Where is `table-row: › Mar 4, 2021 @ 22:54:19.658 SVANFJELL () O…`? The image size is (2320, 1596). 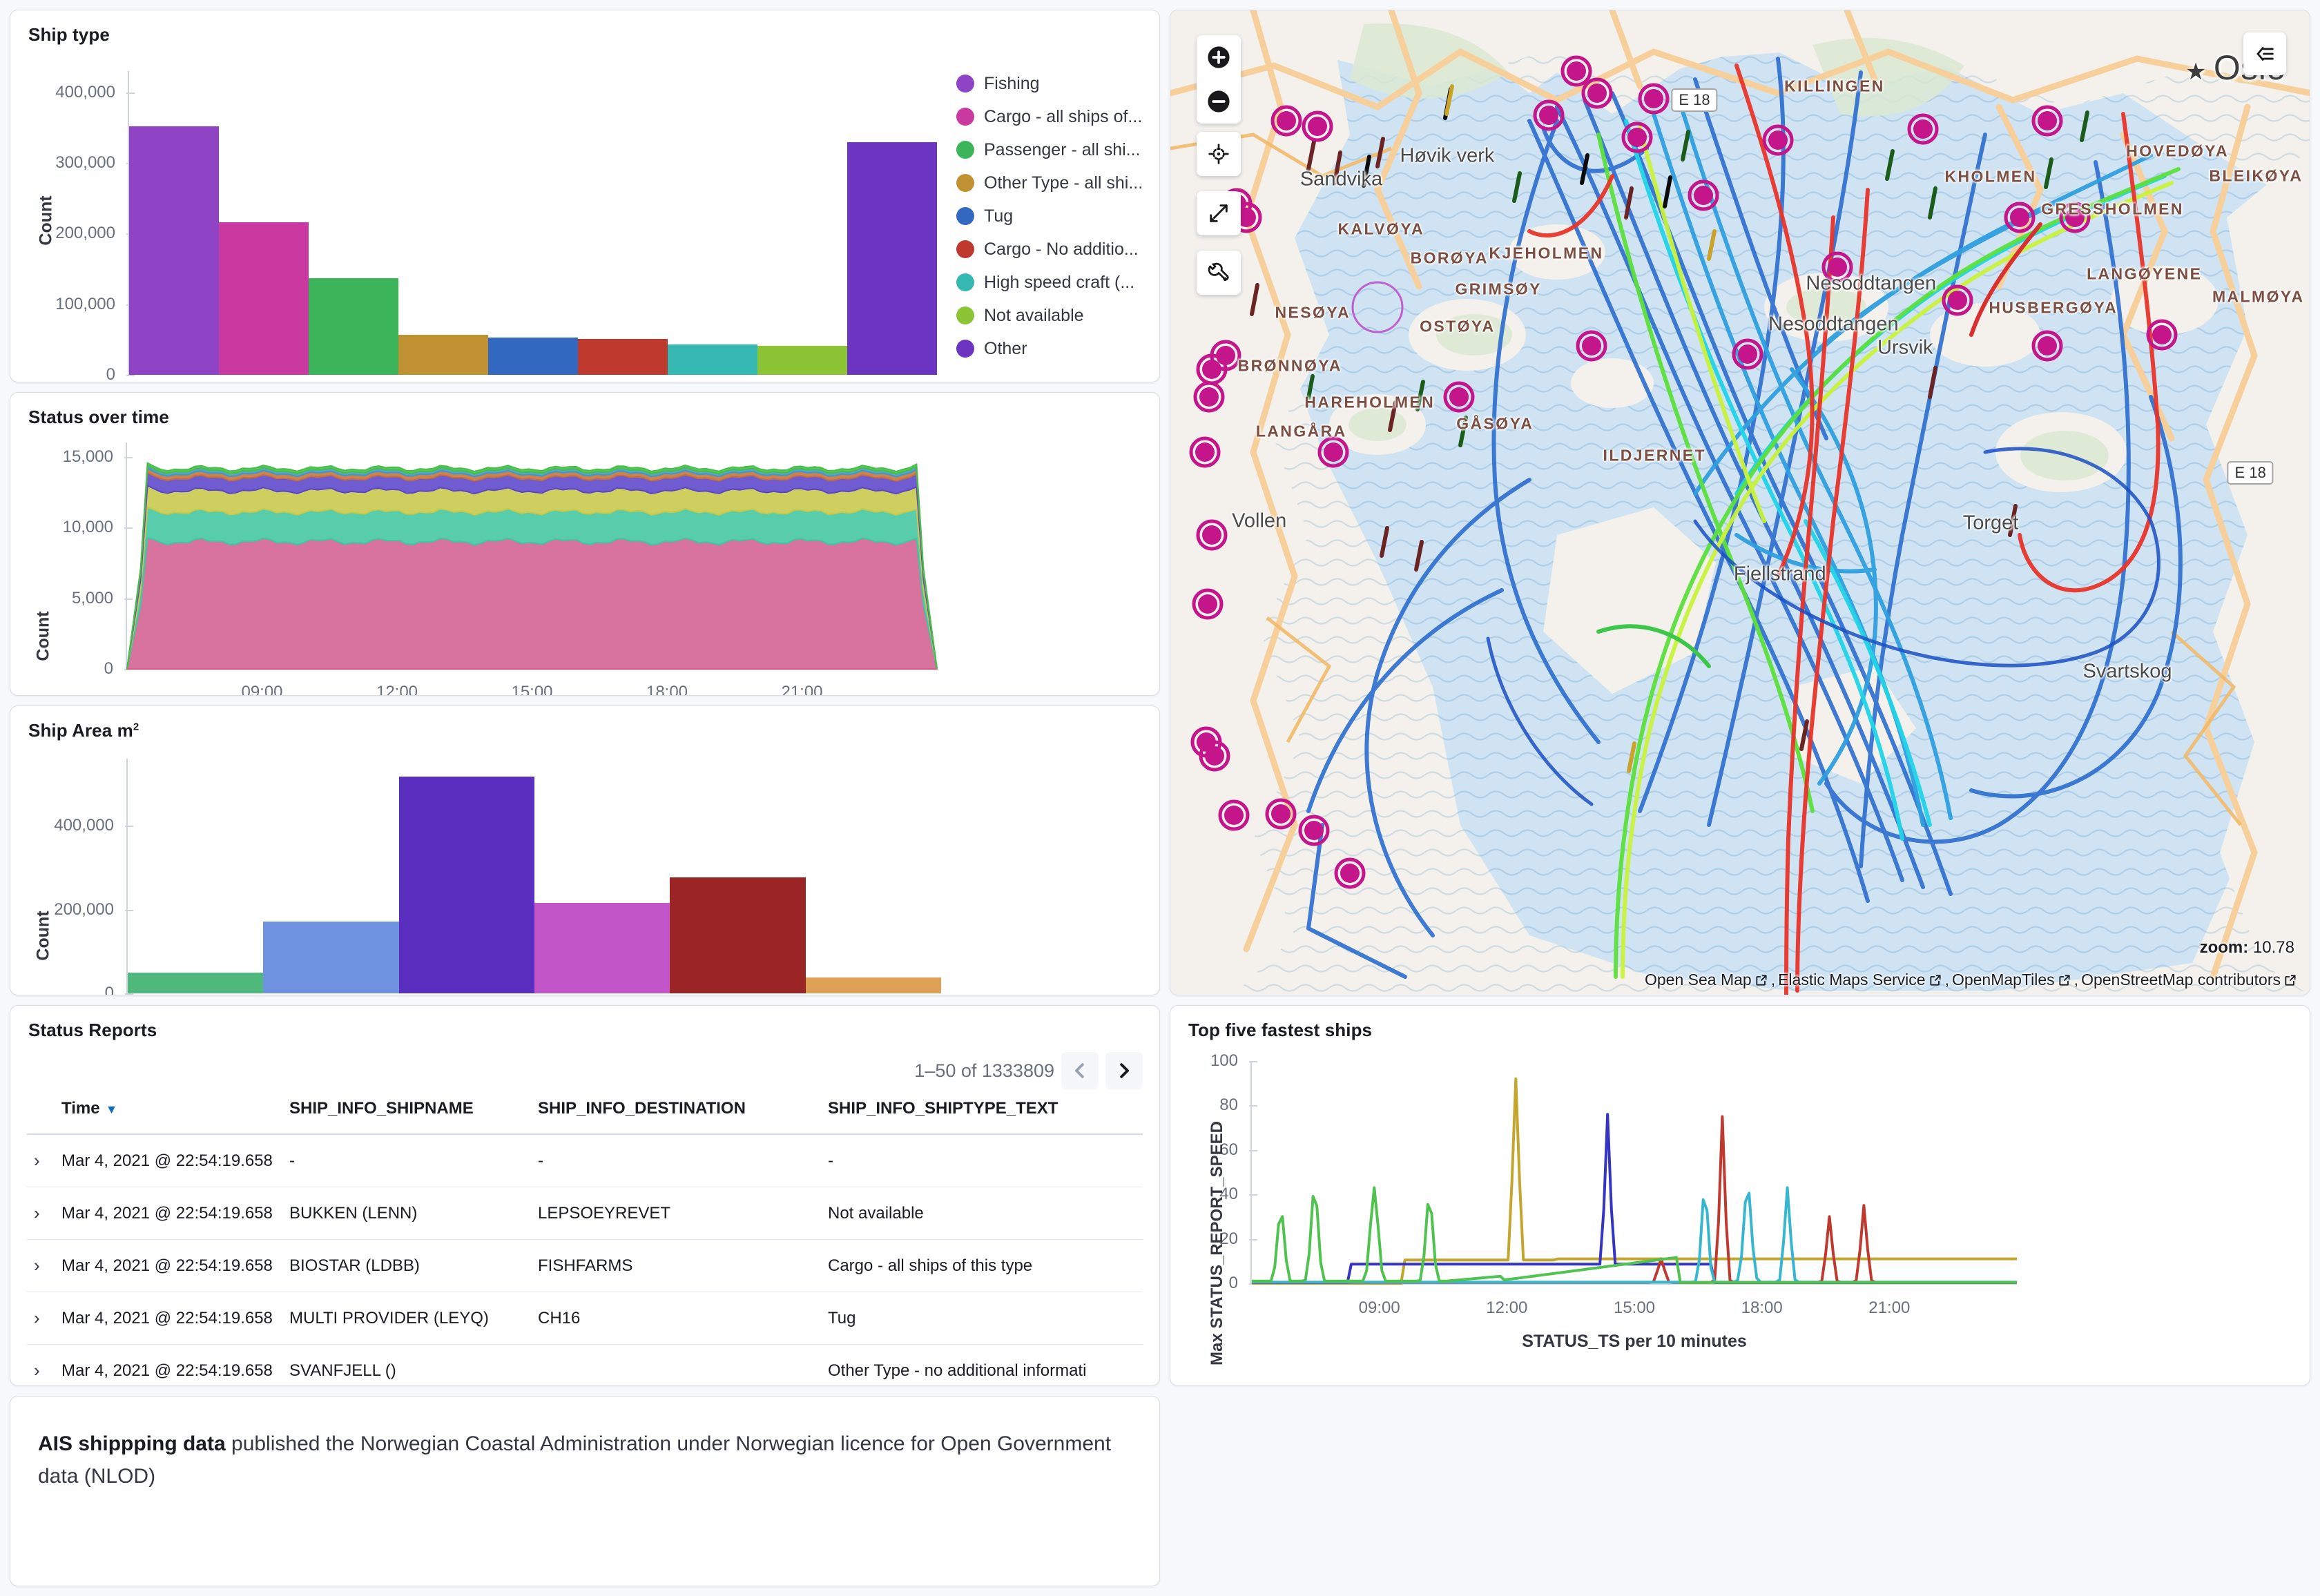
table-row: › Mar 4, 2021 @ 22:54:19.658 SVANFJELL () O… is located at coordinates (585, 1364).